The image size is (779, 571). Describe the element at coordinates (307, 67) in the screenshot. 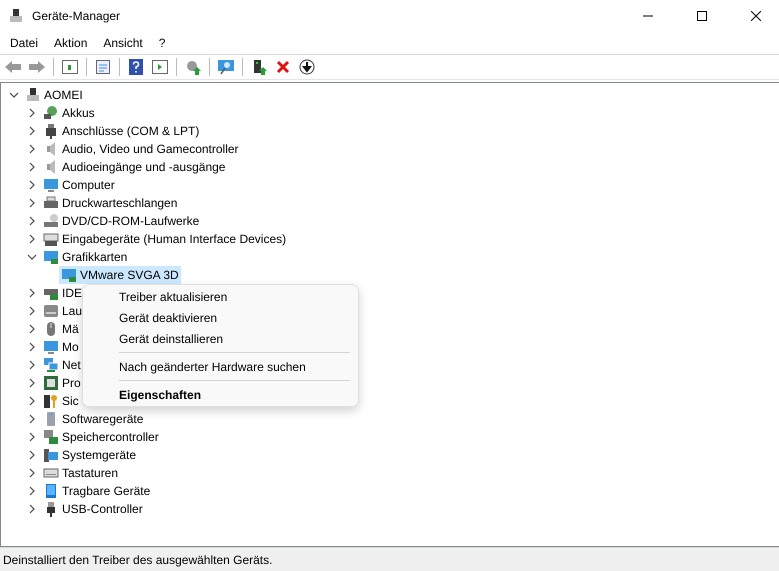

I see `disable-device-button` at that location.